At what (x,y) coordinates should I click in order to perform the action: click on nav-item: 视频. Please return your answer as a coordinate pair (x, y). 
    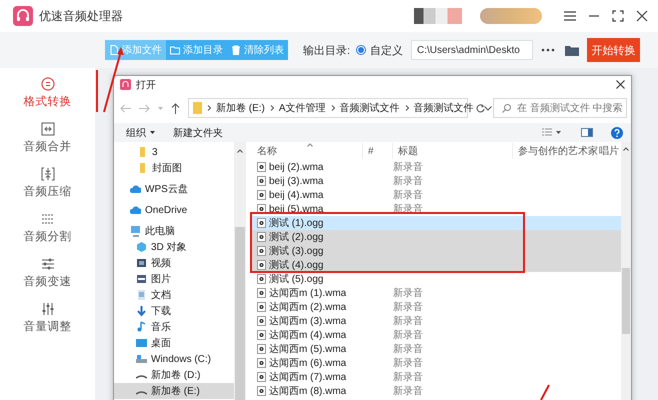
    Looking at the image, I should click on (174, 263).